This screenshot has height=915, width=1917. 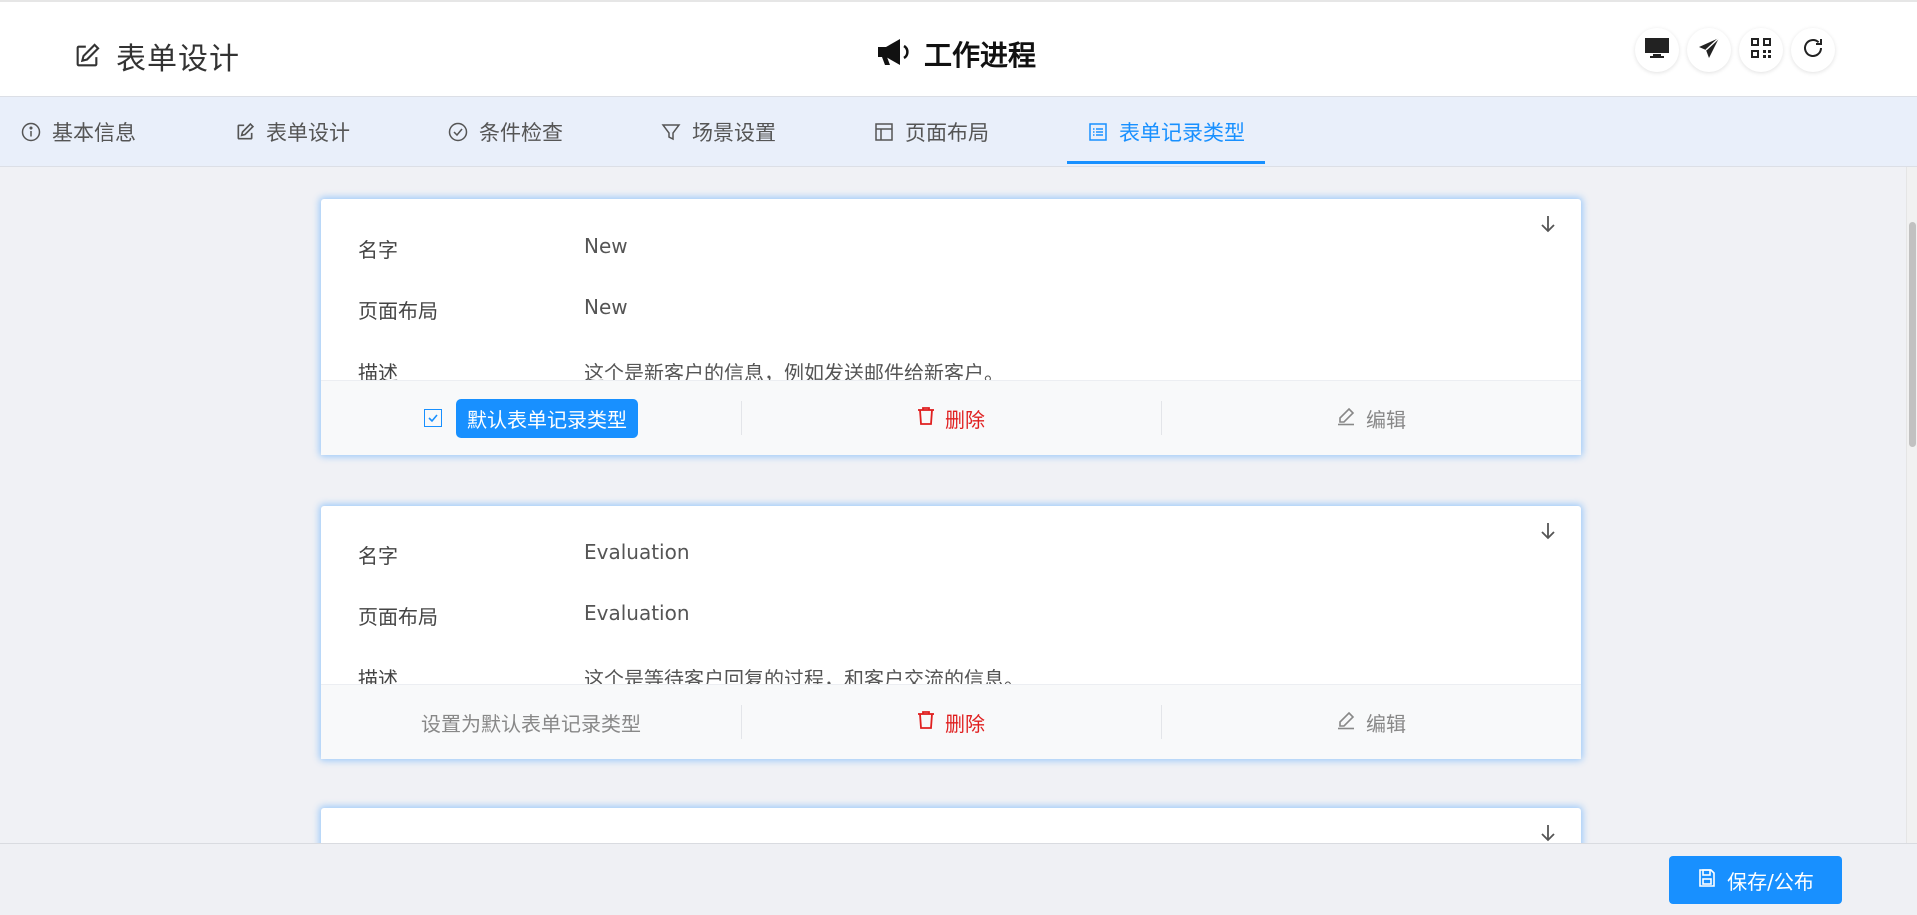 I want to click on qrcode-button, so click(x=1761, y=50).